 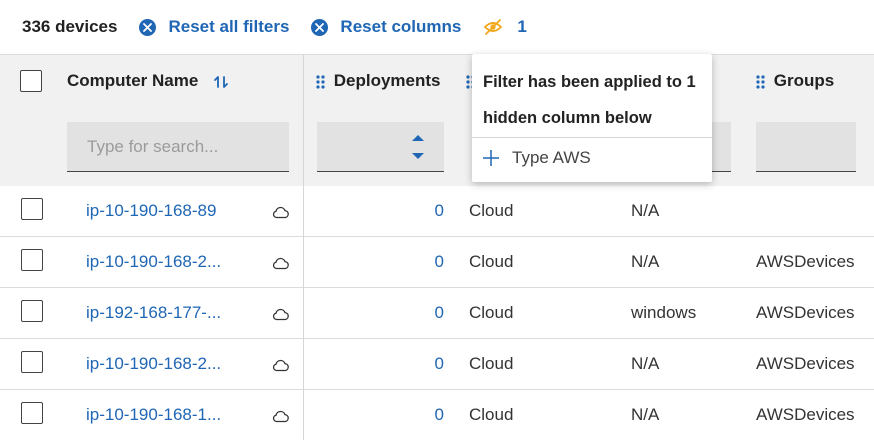 I want to click on column-header-deployments: Deployments, so click(x=378, y=81).